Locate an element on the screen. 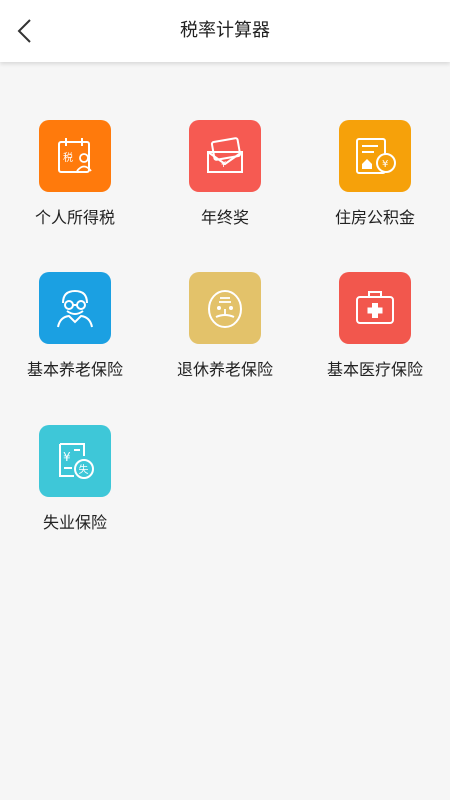 The image size is (450, 800). tile-housing-fund: ¥ 住房公积金 is located at coordinates (375, 180).